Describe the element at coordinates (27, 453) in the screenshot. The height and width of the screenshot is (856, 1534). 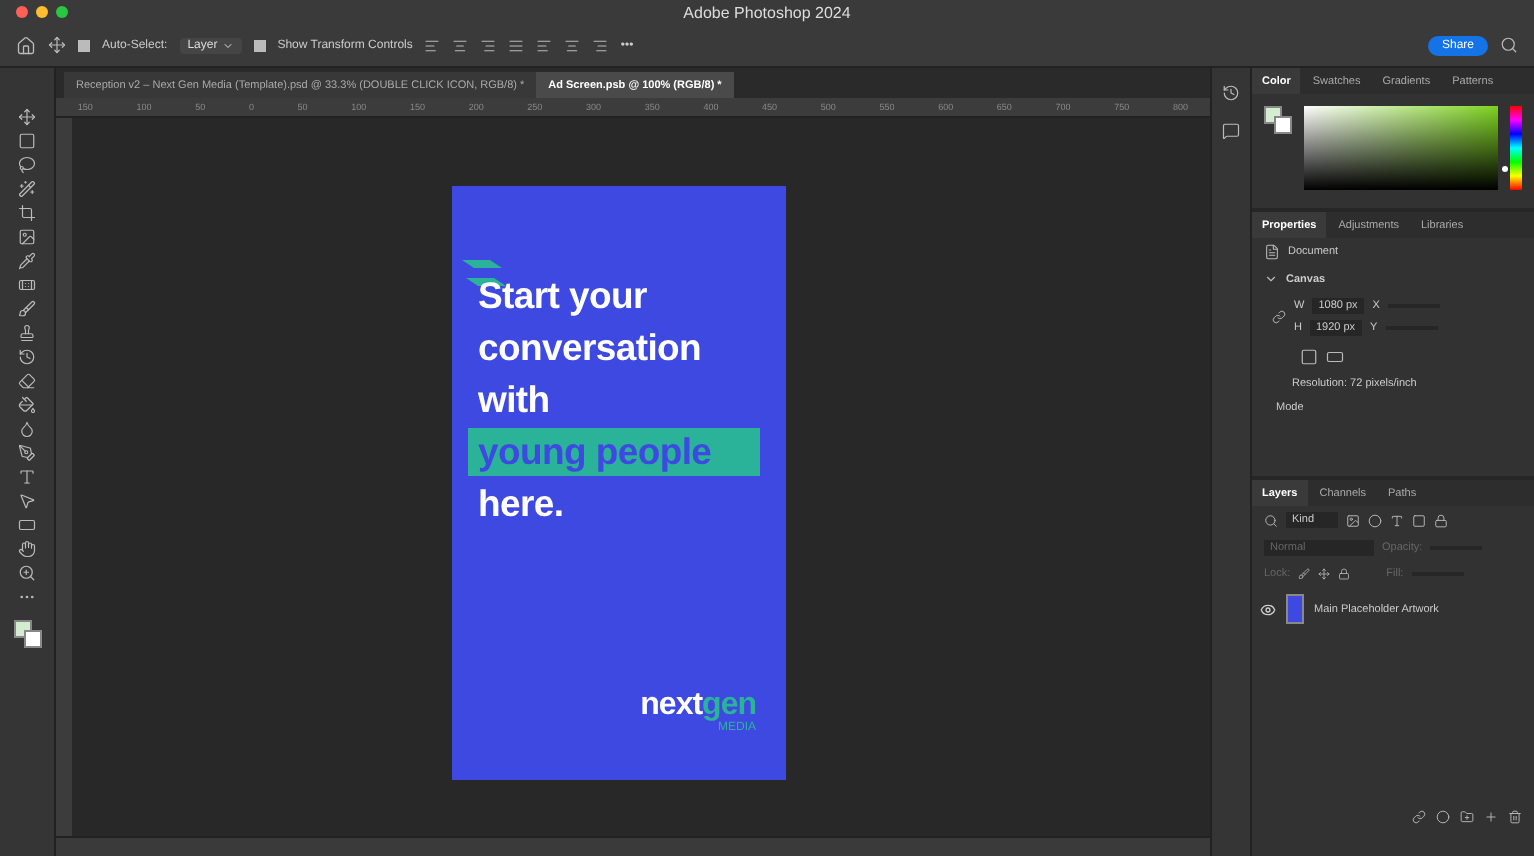
I see `pen-tool-icon` at that location.